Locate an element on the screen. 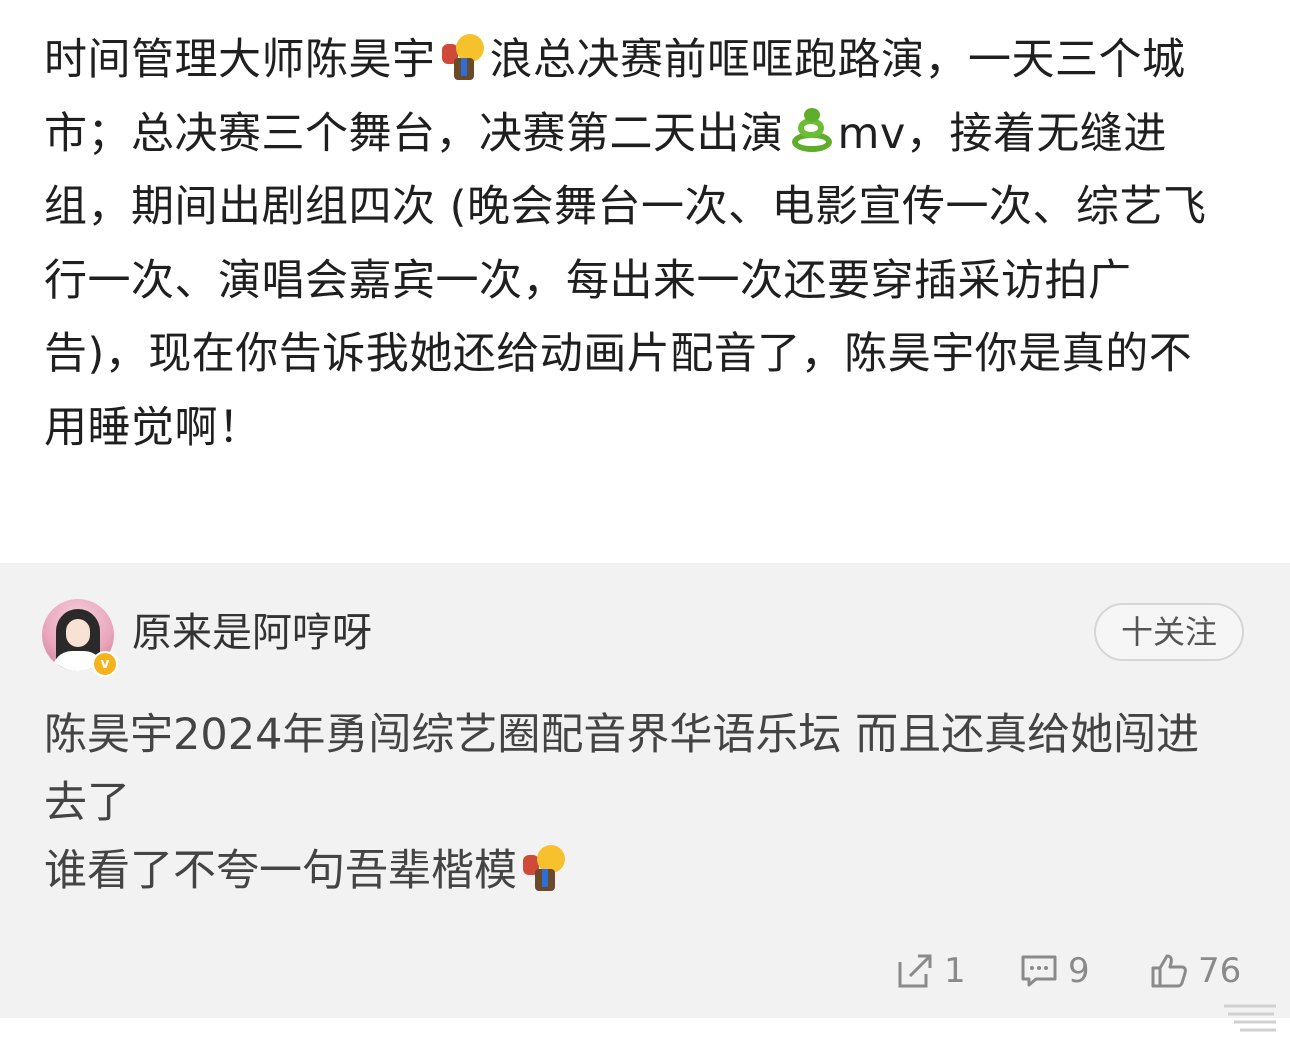 The height and width of the screenshot is (1052, 1290). post-text-part1: 时间管理大师陈昊宇 is located at coordinates (240, 60).